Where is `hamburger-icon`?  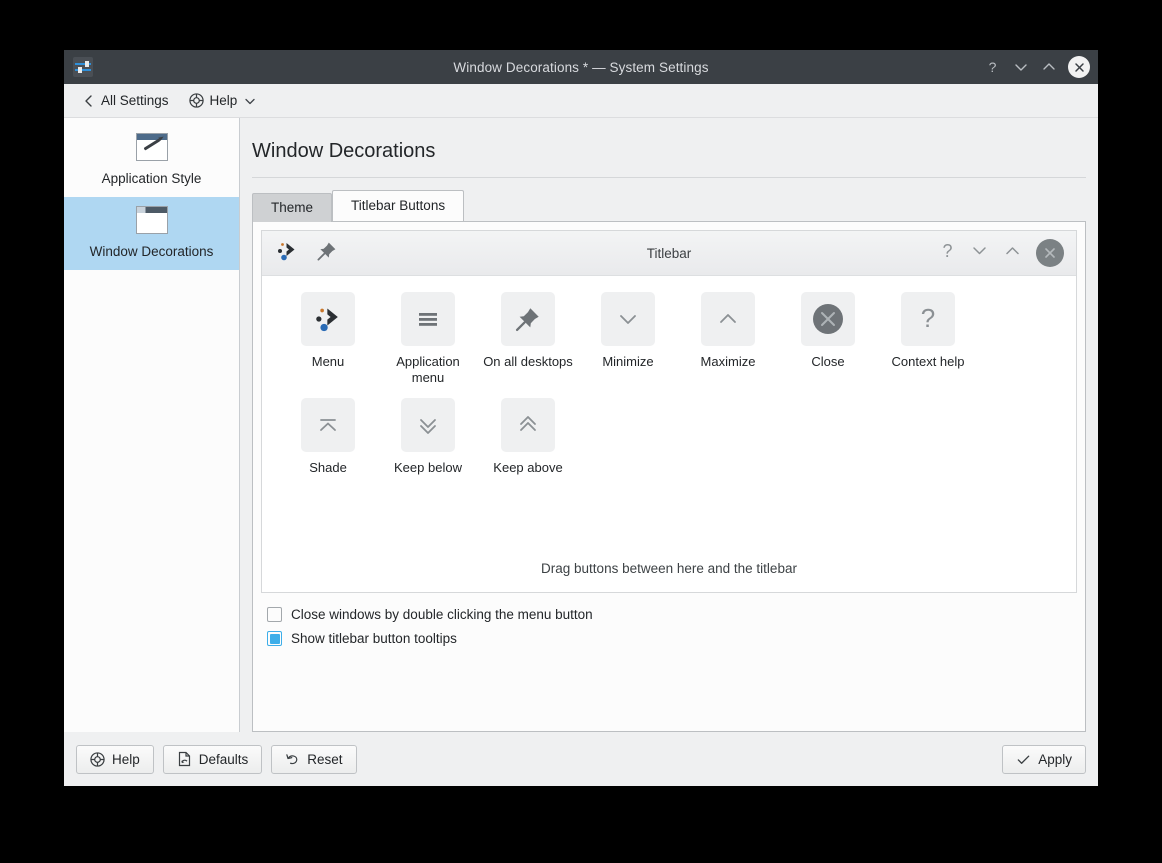
hamburger-icon is located at coordinates (428, 319).